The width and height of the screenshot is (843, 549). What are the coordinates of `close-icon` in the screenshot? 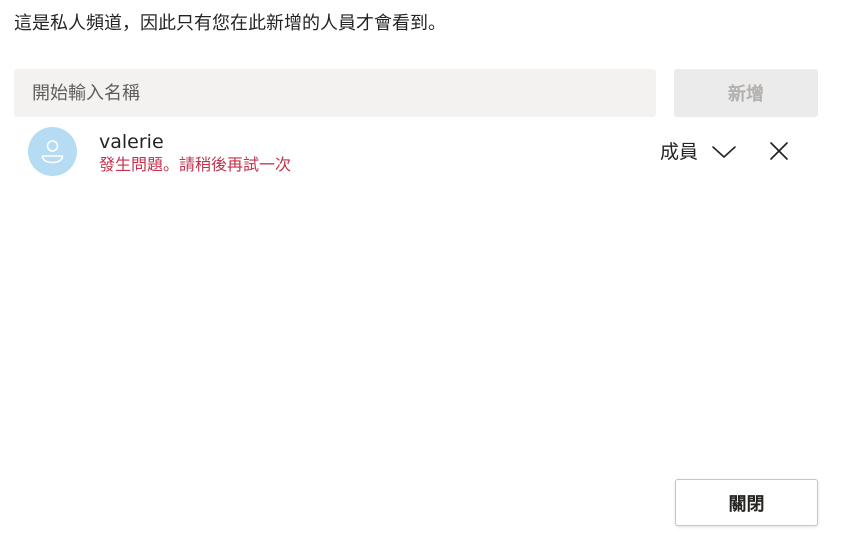 It's located at (779, 151).